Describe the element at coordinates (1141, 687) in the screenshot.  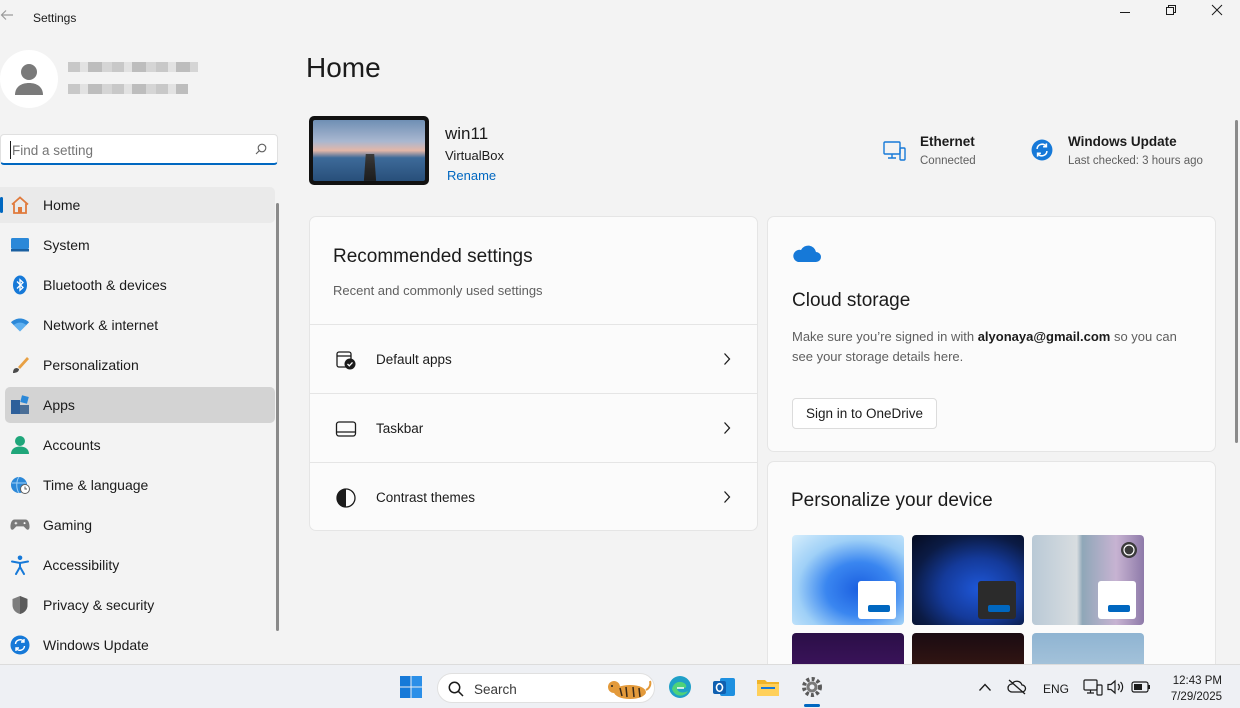
I see `battery-icon` at that location.